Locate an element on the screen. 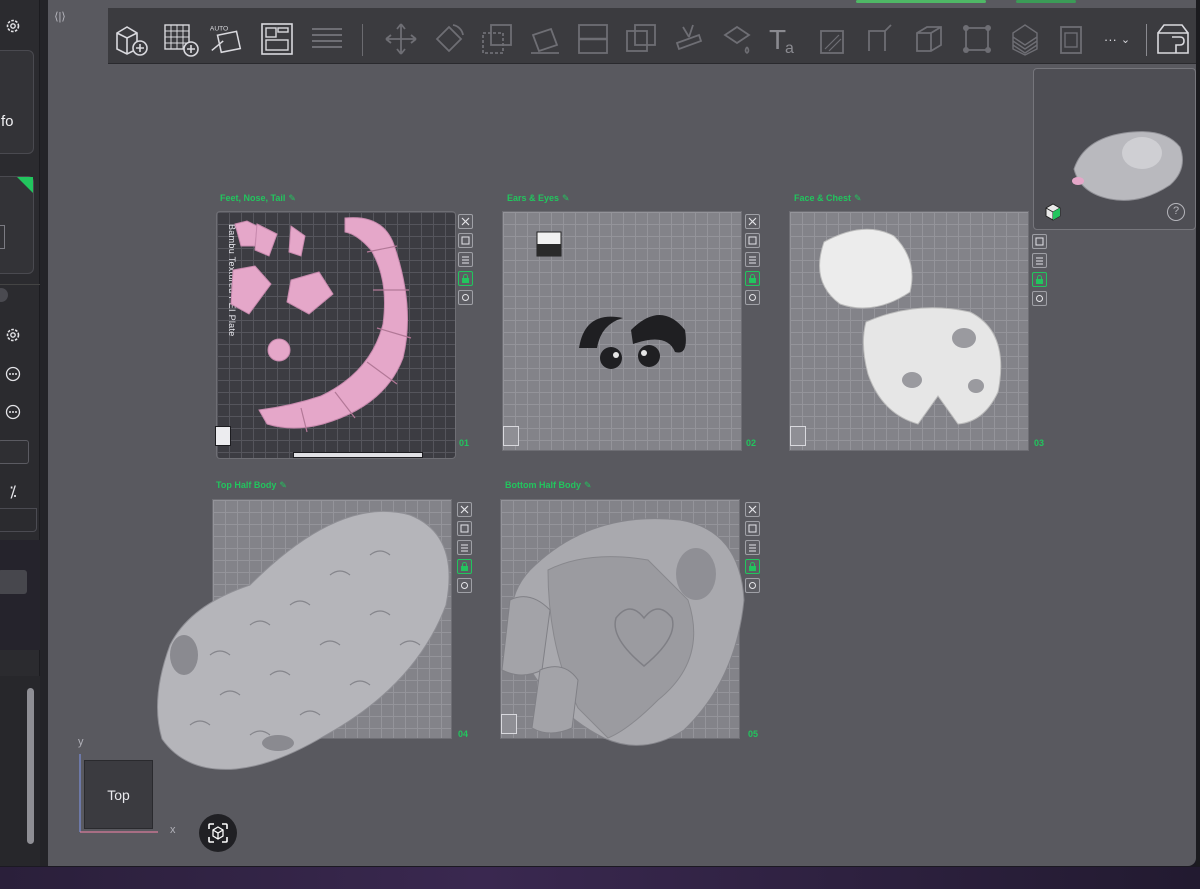 Image resolution: width=1200 pixels, height=889 pixels. plate-01-models is located at coordinates (337, 335).